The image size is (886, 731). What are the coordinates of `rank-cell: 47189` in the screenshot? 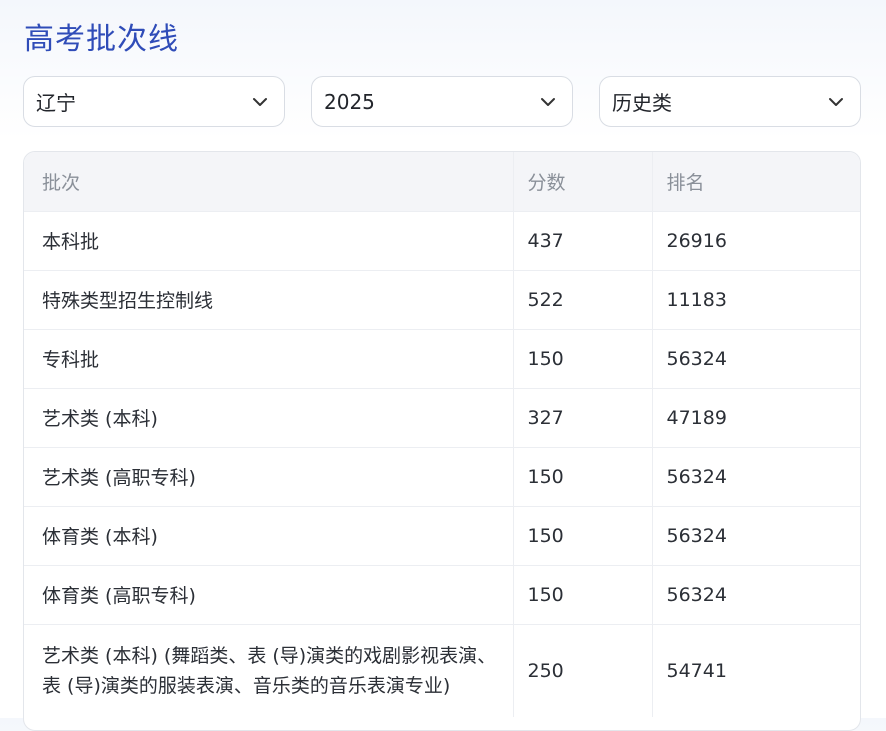 It's located at (755, 417).